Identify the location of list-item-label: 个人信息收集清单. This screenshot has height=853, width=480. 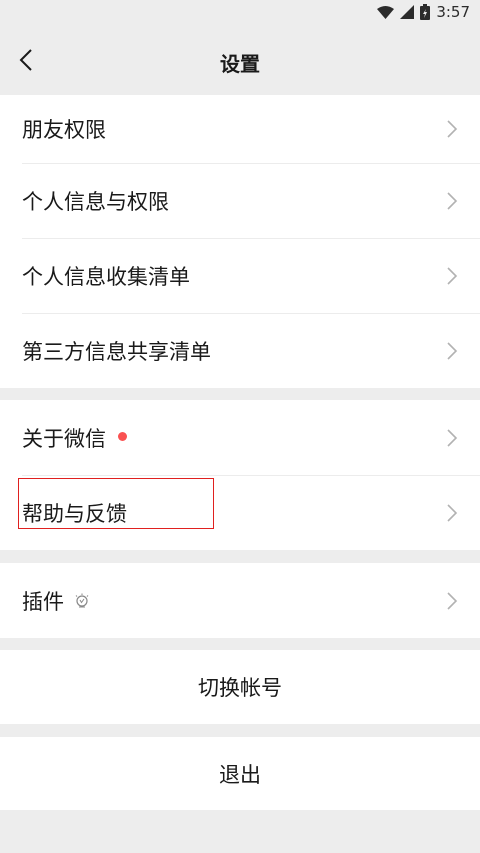
(106, 276).